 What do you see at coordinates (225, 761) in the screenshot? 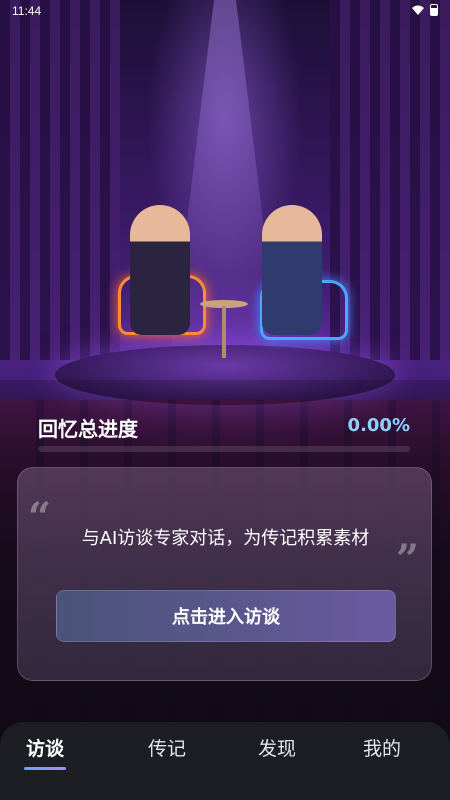
I see `bottom-nav: 访谈 传记 发现 我的` at bounding box center [225, 761].